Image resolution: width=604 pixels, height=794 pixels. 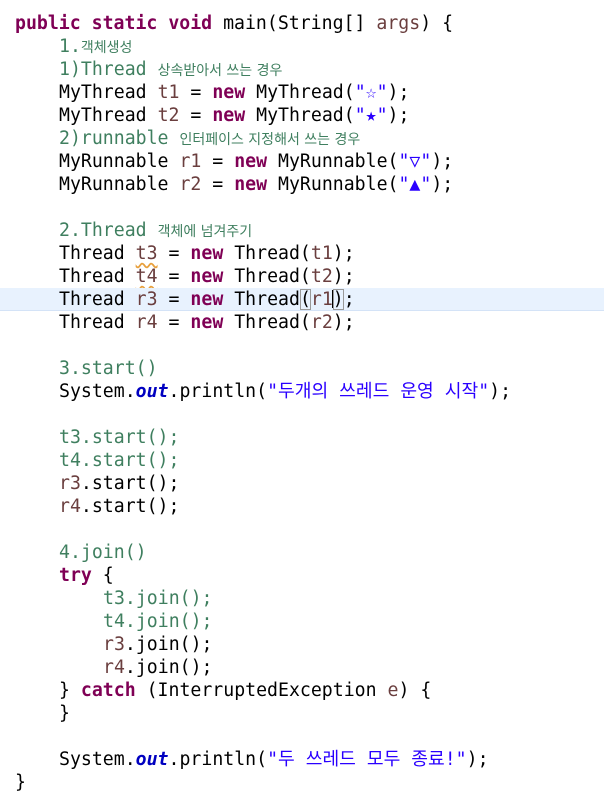 What do you see at coordinates (130, 483) in the screenshot?
I see `method-call: .start();` at bounding box center [130, 483].